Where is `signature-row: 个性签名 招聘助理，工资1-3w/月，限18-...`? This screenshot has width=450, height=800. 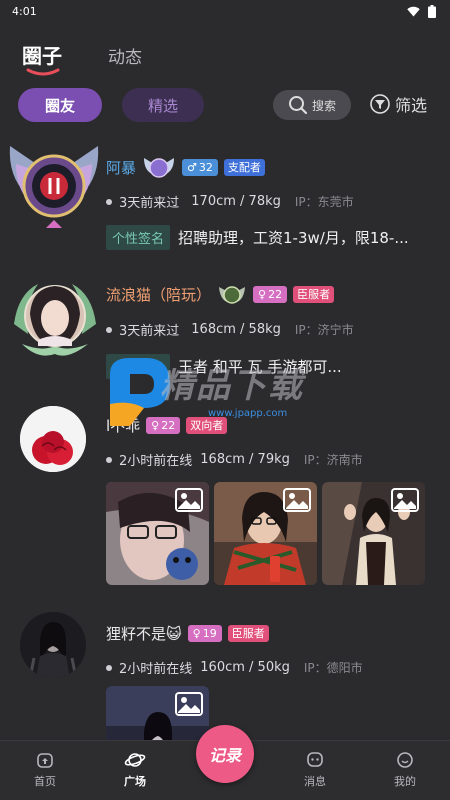
signature-row: 个性签名 招聘助理，工资1-3w/月，限18-... is located at coordinates (257, 237).